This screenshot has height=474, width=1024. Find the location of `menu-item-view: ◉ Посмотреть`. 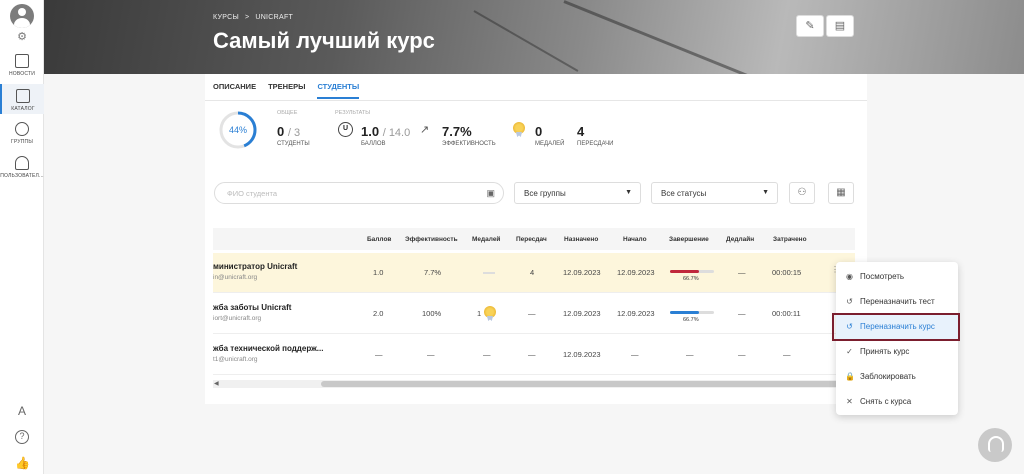

menu-item-view: ◉ Посмотреть is located at coordinates (897, 276).